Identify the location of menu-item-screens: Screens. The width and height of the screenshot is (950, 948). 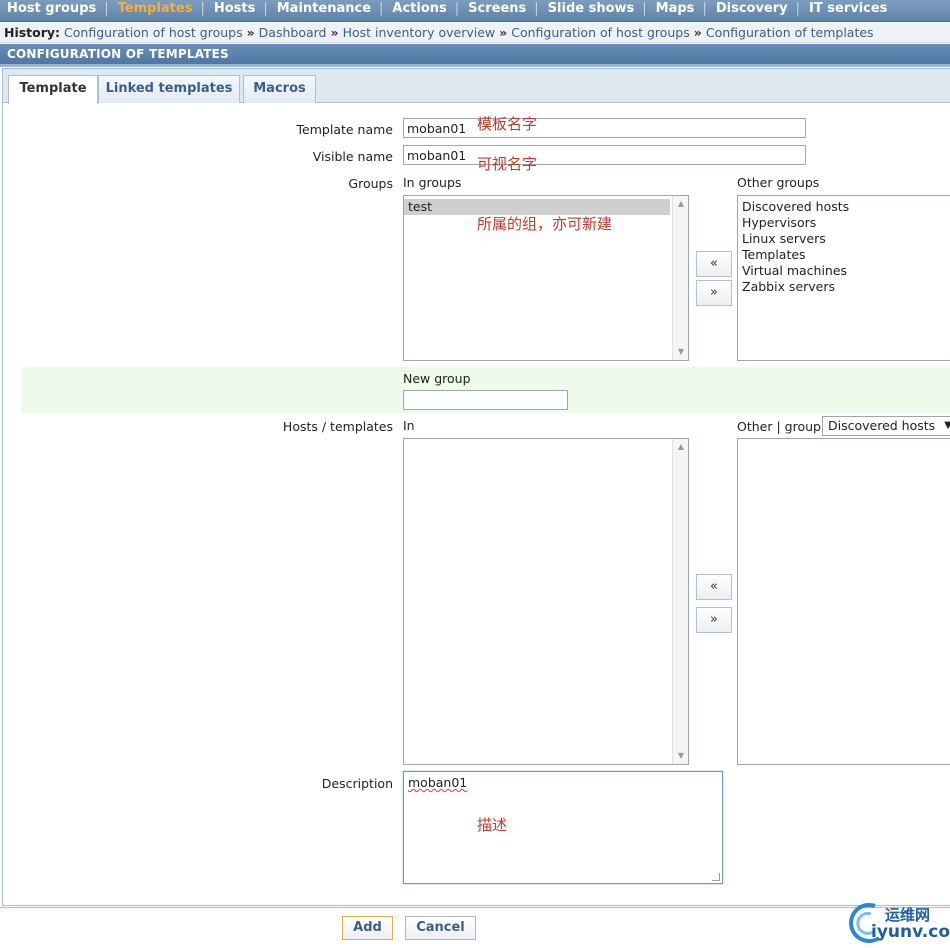
(494, 9).